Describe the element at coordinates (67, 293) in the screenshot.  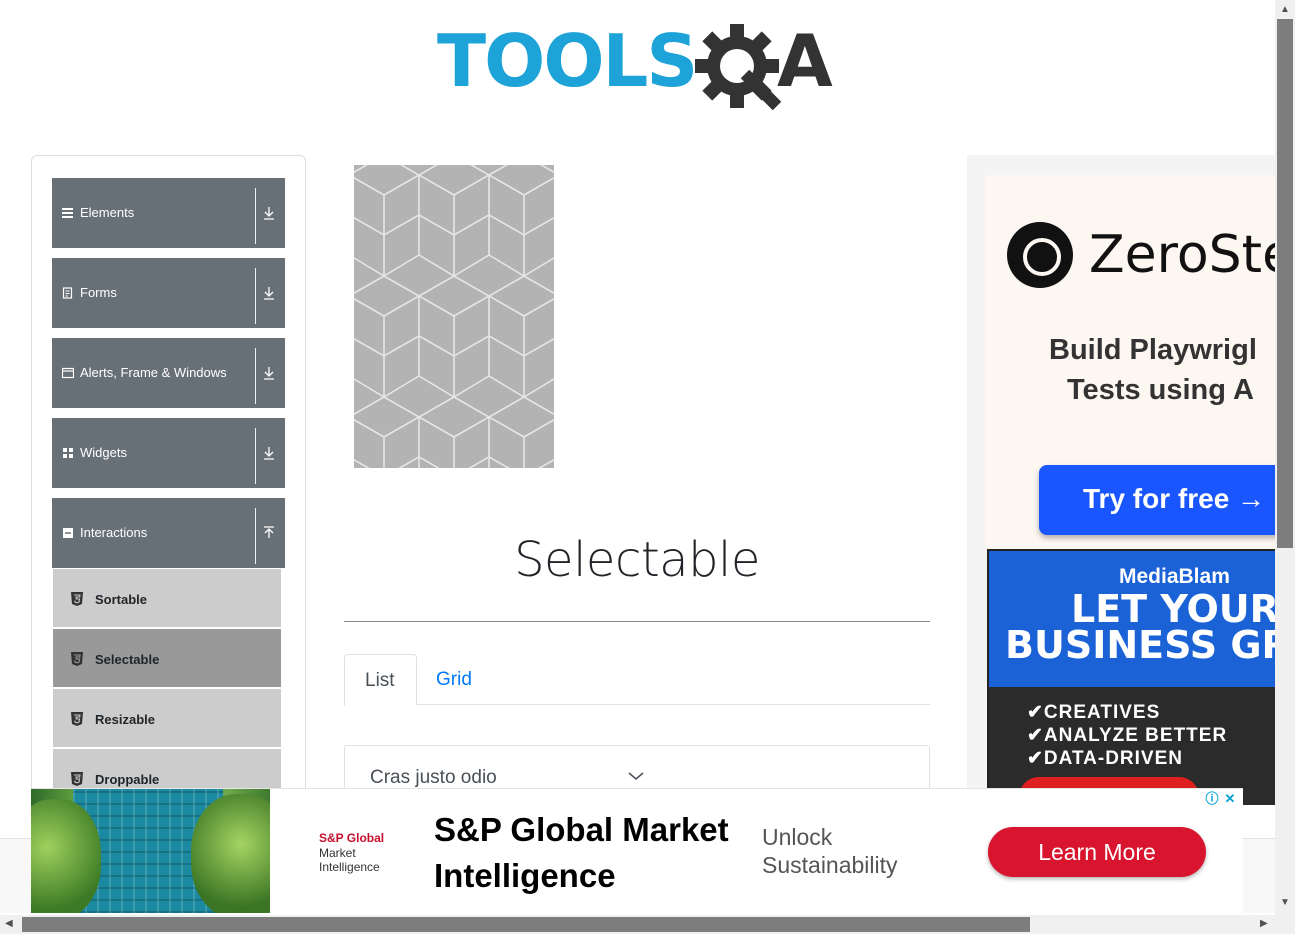
I see `form-icon` at that location.